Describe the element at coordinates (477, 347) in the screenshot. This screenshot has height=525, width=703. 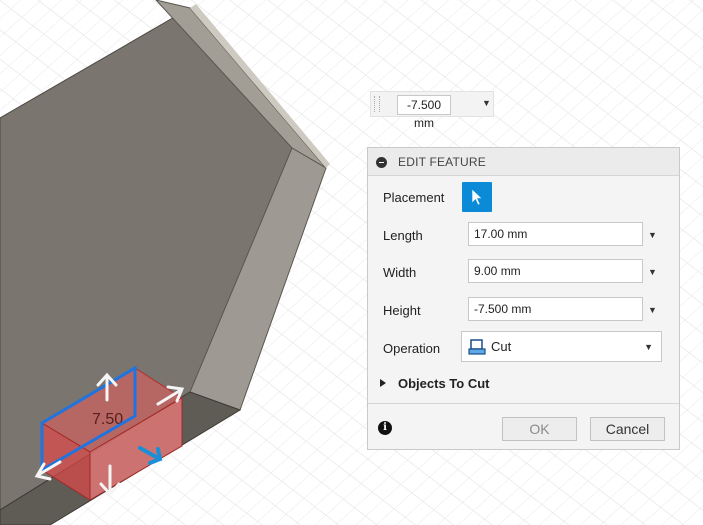
I see `cut-operation-icon` at that location.